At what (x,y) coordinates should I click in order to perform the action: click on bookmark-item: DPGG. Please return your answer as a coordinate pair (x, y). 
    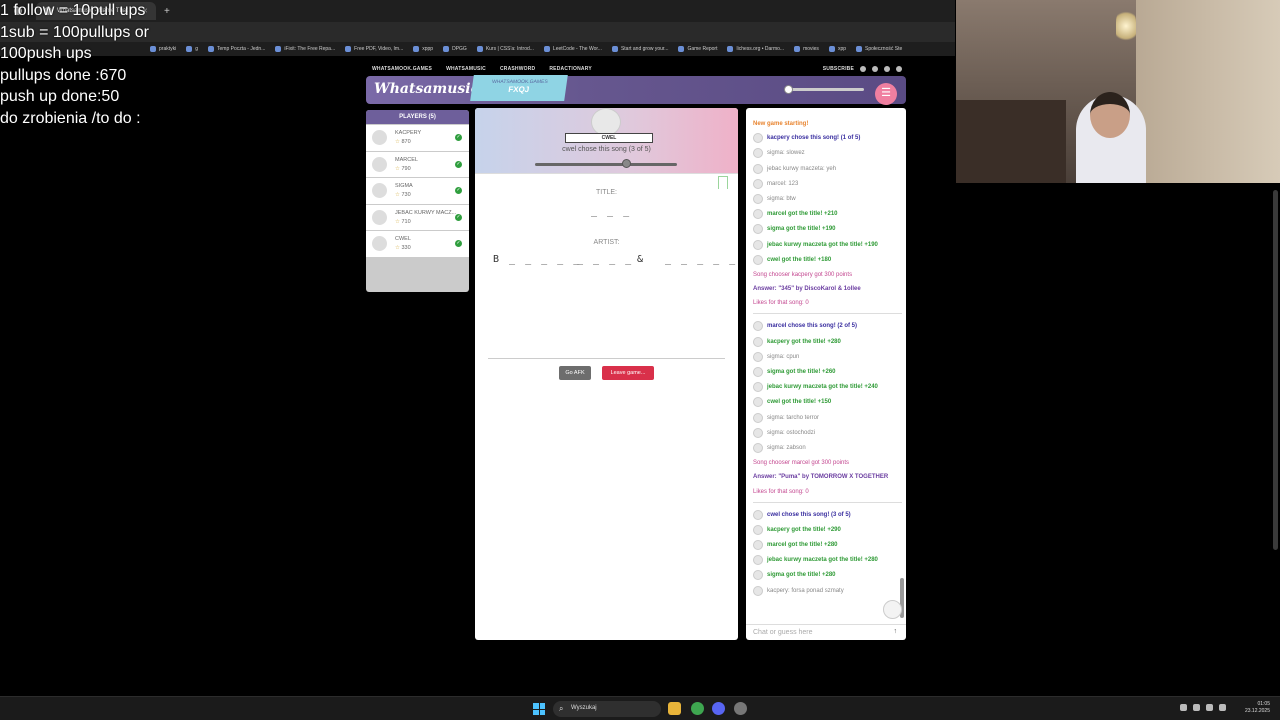
    Looking at the image, I should click on (455, 49).